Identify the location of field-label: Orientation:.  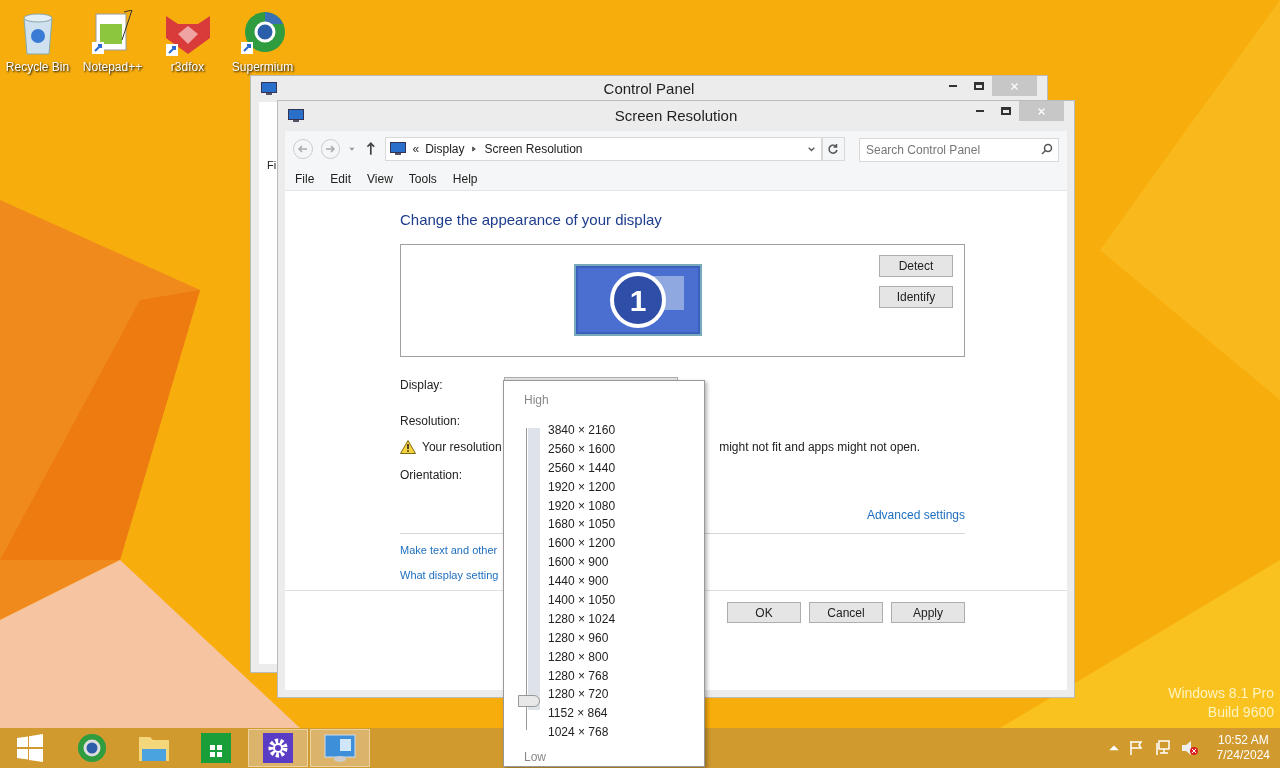
(431, 475).